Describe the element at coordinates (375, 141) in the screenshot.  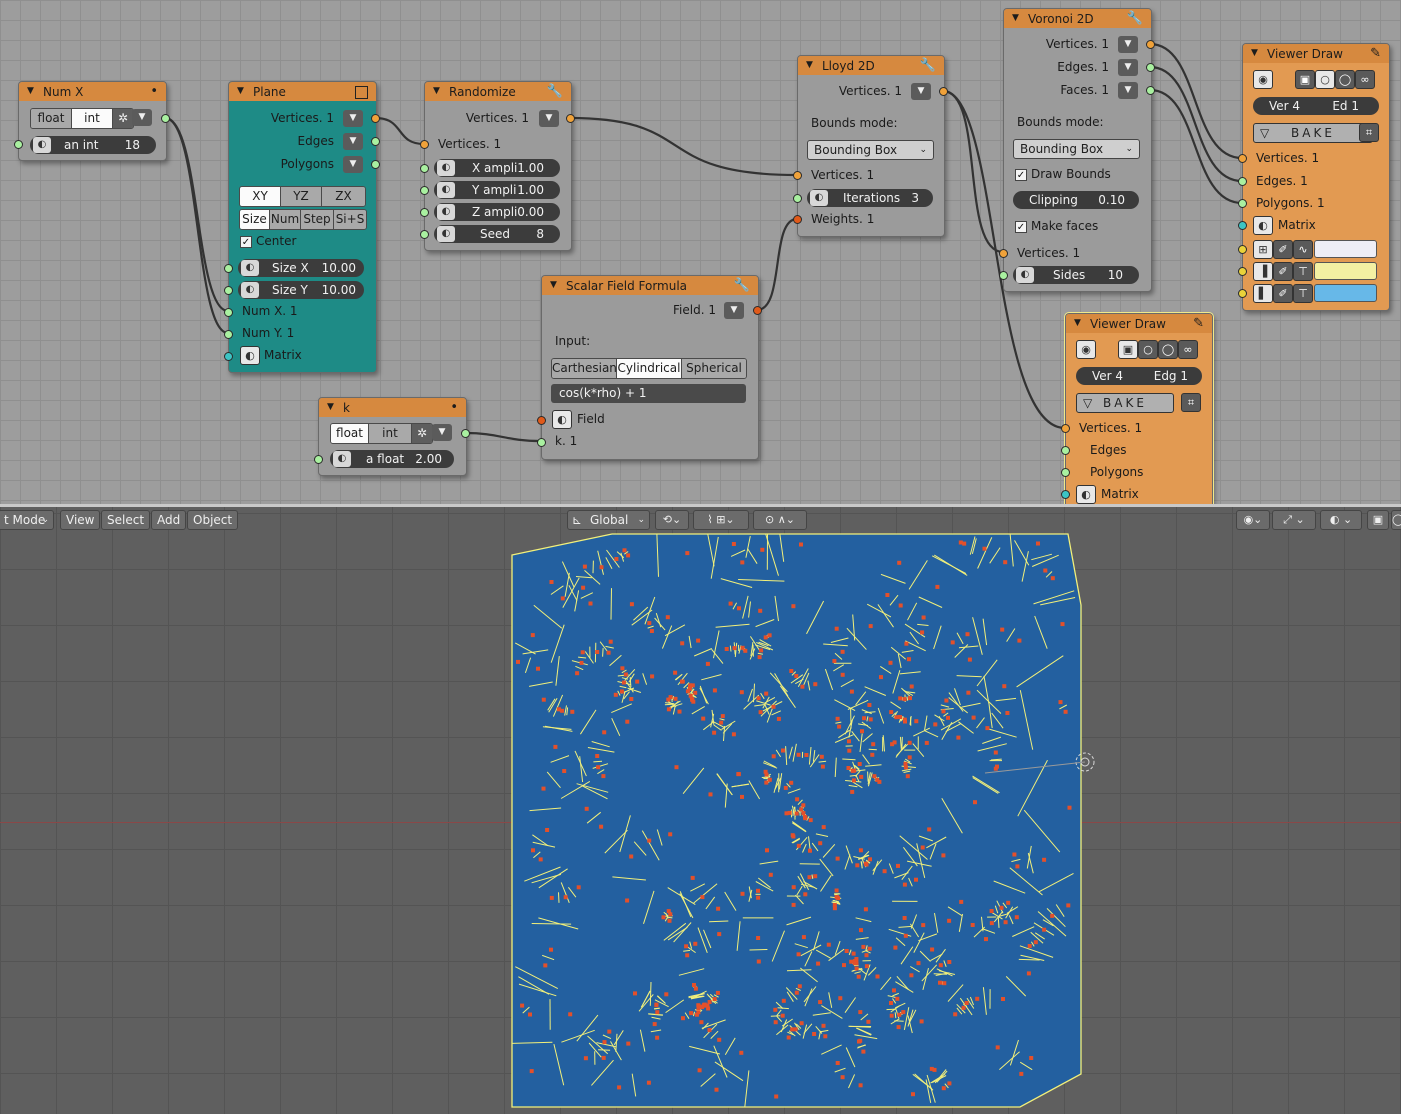
I see `socket-output-edges` at that location.